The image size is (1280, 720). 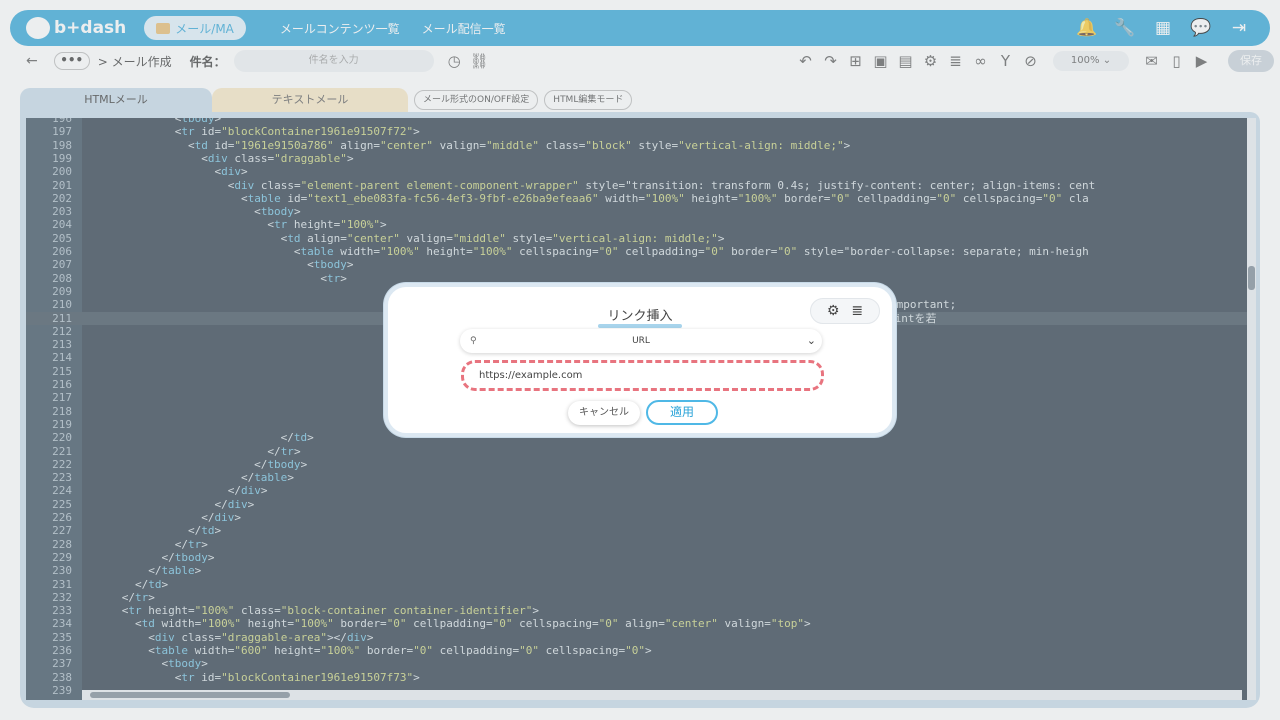 What do you see at coordinates (340, 28) in the screenshot?
I see `nav-mail-contents: メールコンテンツ一覧` at bounding box center [340, 28].